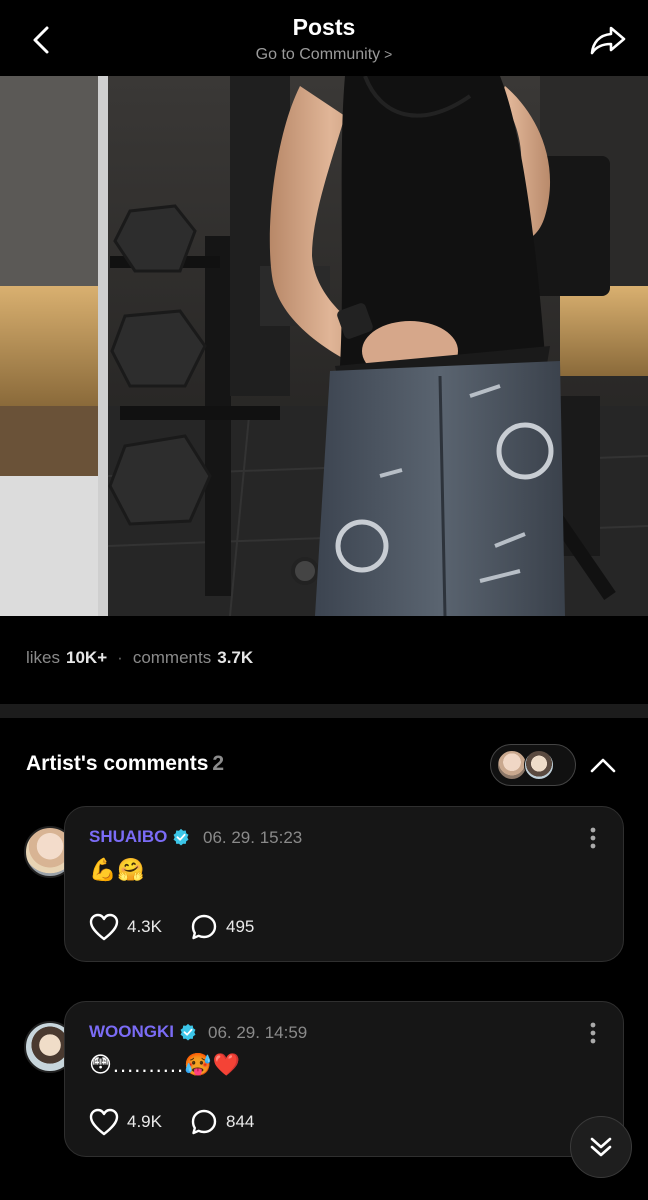 Image resolution: width=648 pixels, height=1200 pixels. Describe the element at coordinates (258, 1032) in the screenshot. I see `comment-timestamp: 06. 29. 14:59` at that location.